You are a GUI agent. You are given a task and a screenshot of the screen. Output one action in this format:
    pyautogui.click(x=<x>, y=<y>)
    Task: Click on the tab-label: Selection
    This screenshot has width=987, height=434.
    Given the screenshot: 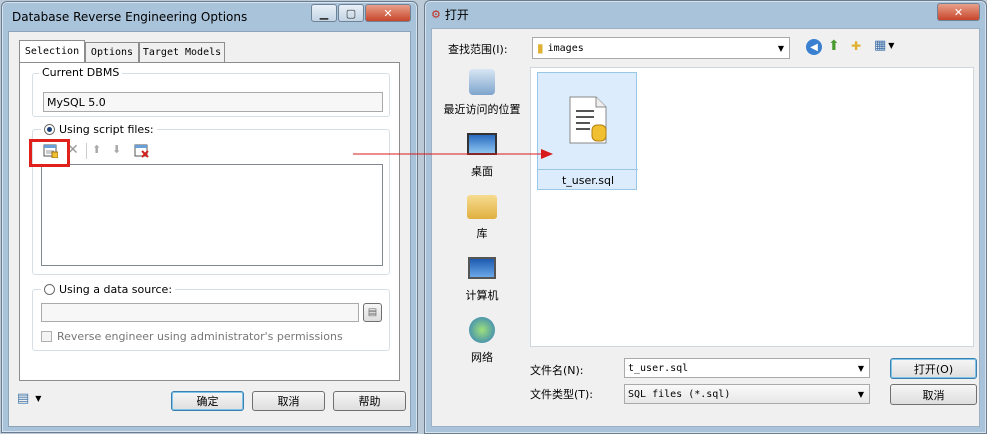 What is the action you would take?
    pyautogui.click(x=52, y=51)
    